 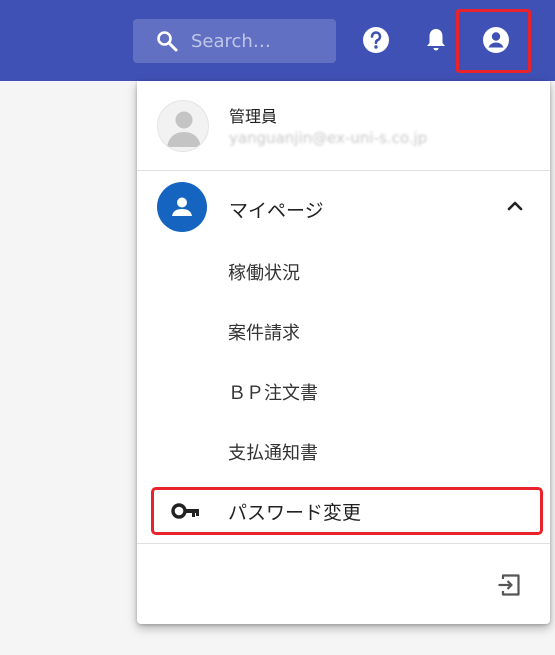 What do you see at coordinates (264, 333) in the screenshot?
I see `menu-item-label: 案件請求` at bounding box center [264, 333].